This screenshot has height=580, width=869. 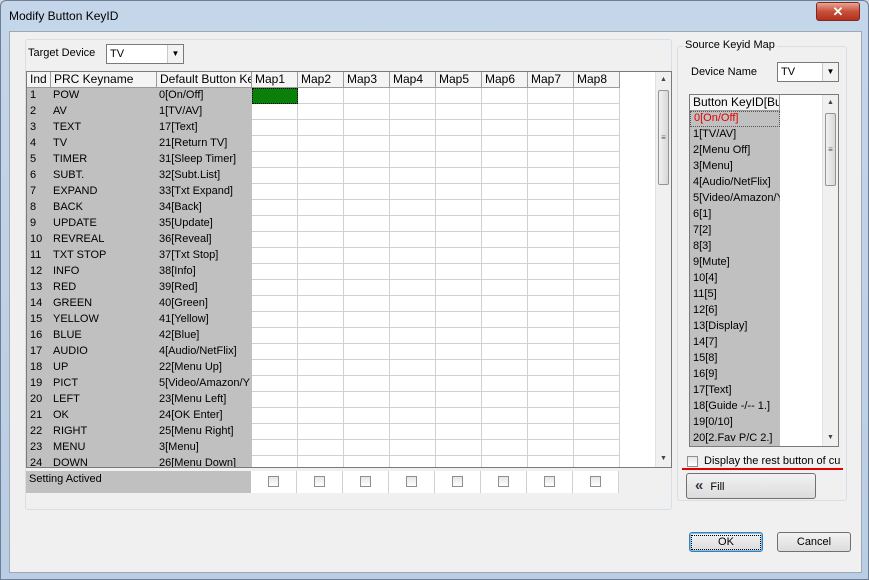 I want to click on grid-scroll-thumb: ≡, so click(x=663, y=137).